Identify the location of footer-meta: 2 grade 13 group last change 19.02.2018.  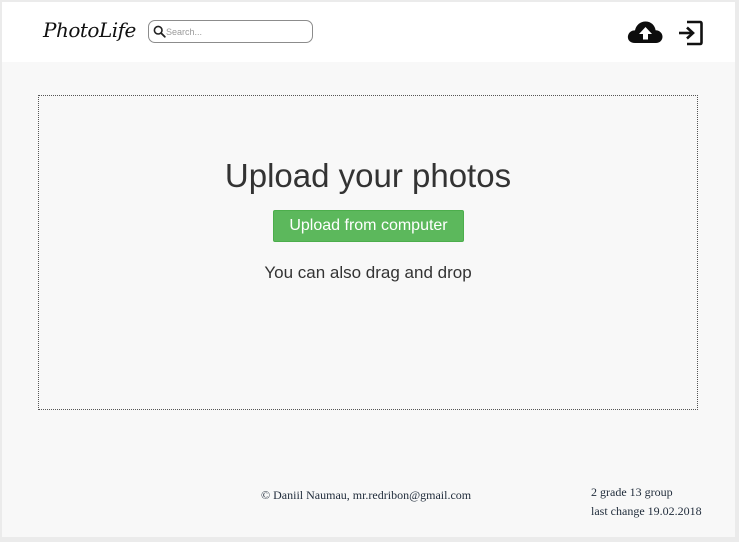
(646, 502).